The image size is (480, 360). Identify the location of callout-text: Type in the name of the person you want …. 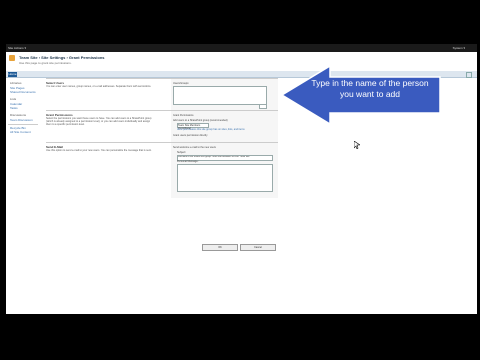
(370, 88).